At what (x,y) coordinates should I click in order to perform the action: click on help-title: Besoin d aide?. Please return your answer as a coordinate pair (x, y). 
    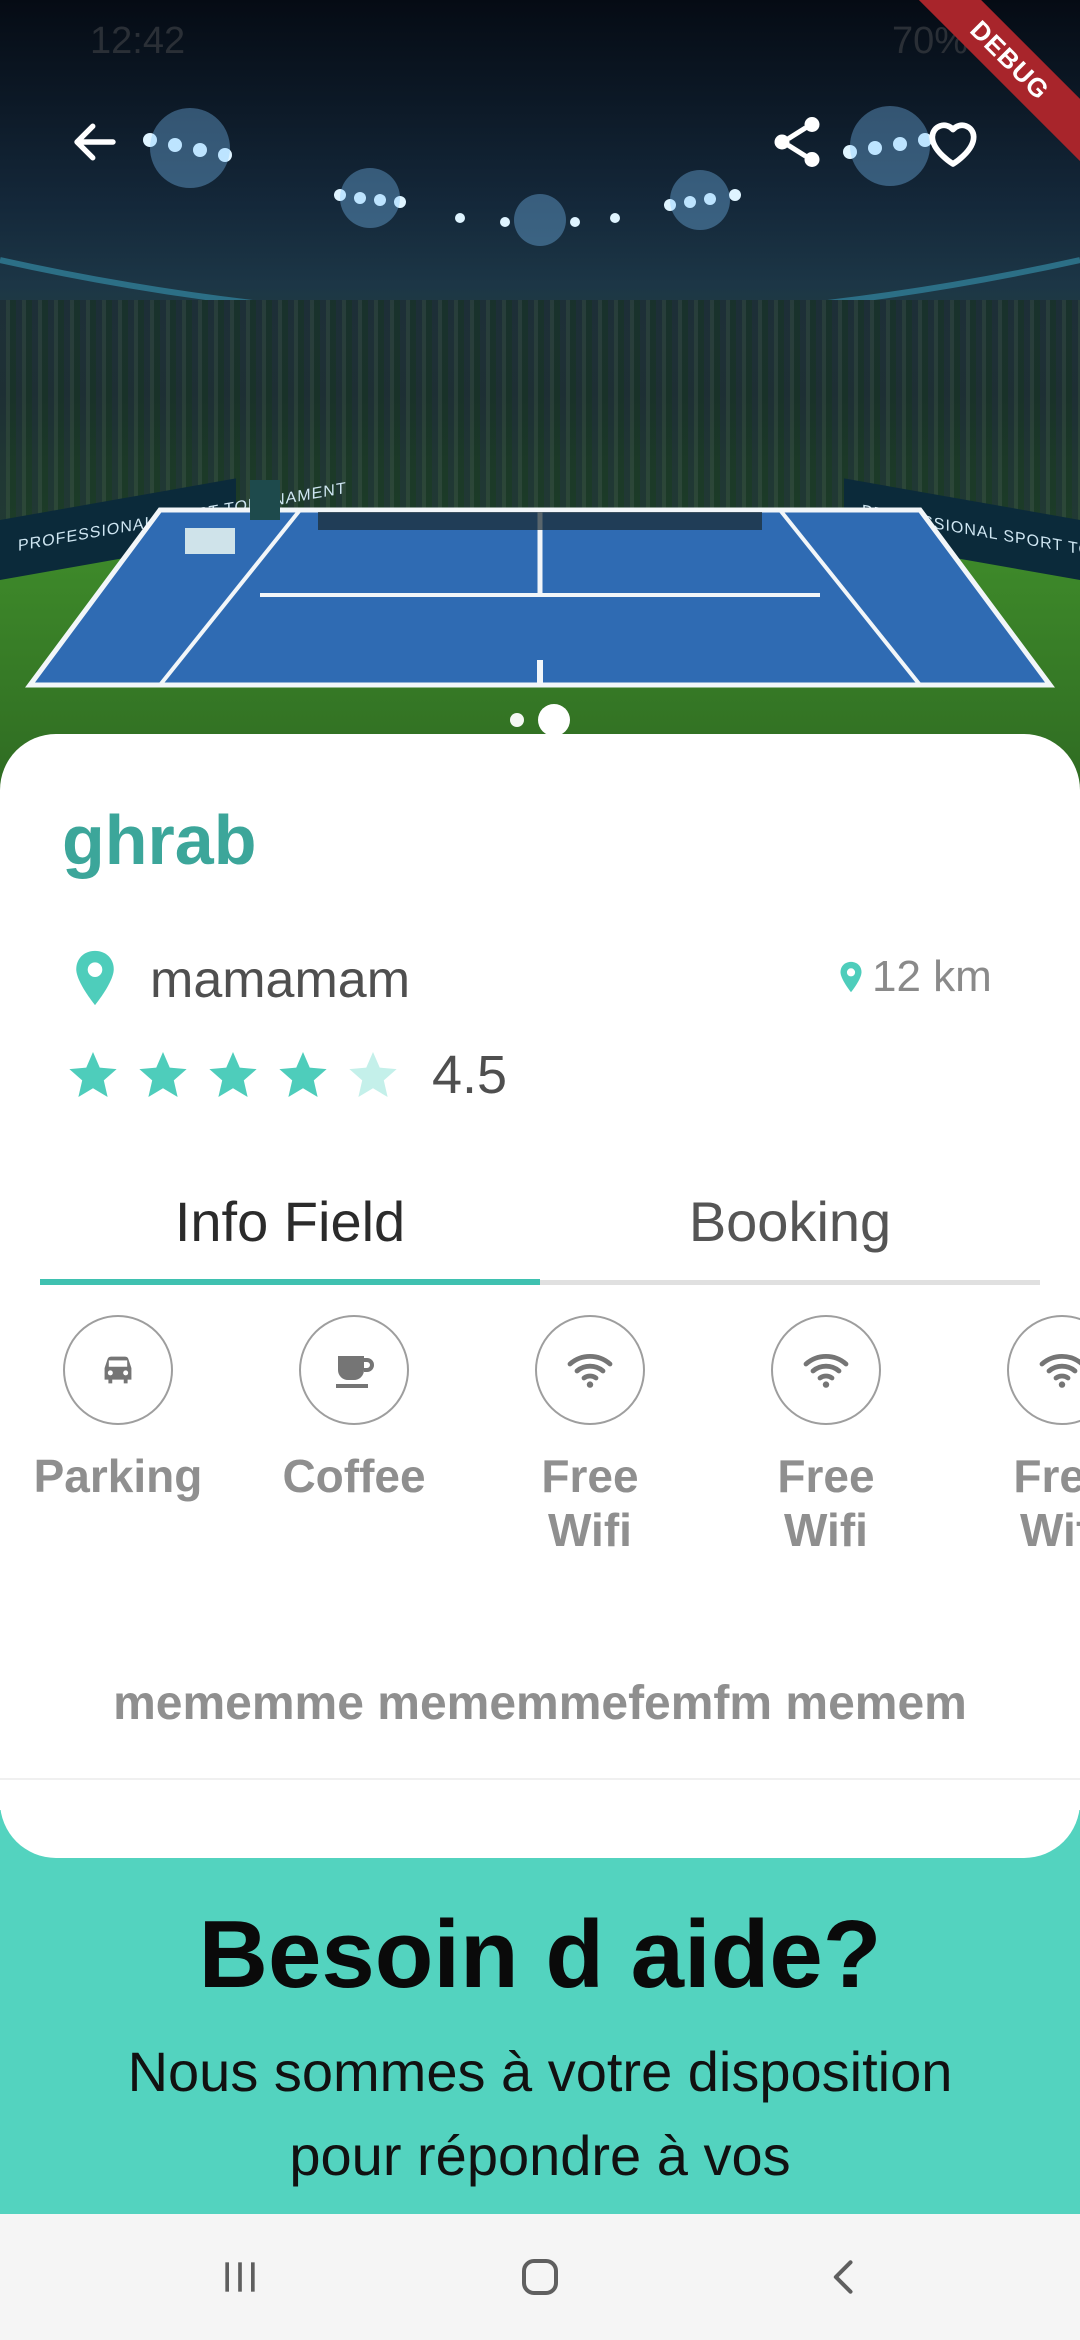
    Looking at the image, I should click on (540, 1954).